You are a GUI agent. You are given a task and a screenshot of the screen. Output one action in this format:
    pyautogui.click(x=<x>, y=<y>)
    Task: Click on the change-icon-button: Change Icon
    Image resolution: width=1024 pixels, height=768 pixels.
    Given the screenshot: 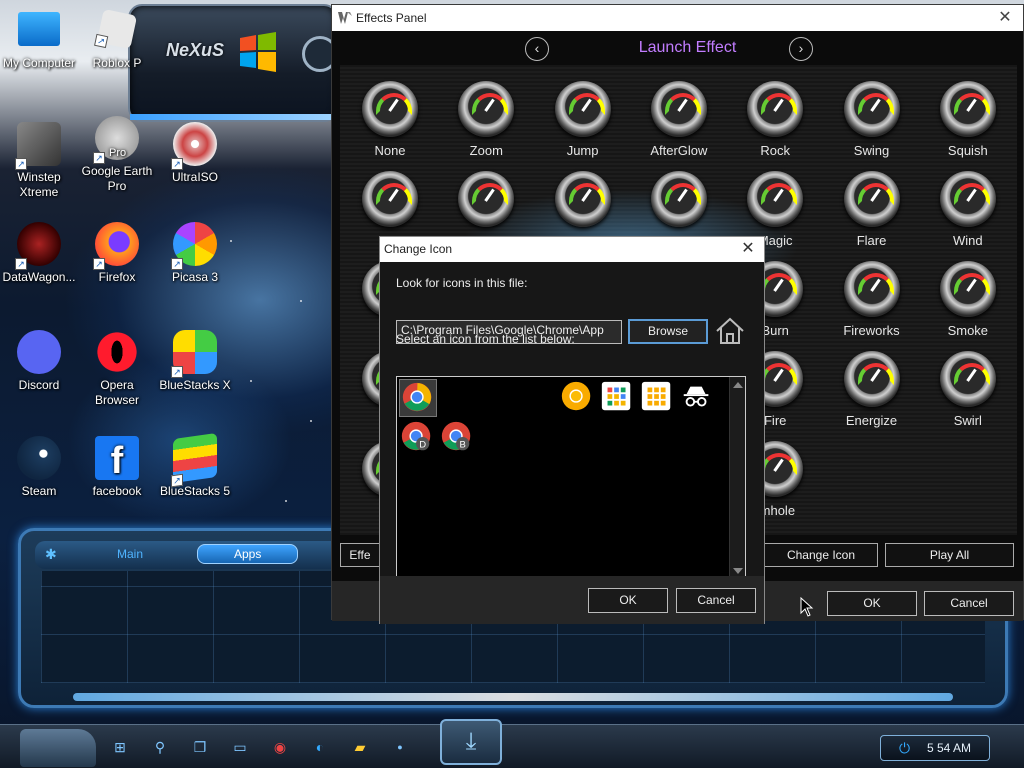 What is the action you would take?
    pyautogui.click(x=821, y=555)
    